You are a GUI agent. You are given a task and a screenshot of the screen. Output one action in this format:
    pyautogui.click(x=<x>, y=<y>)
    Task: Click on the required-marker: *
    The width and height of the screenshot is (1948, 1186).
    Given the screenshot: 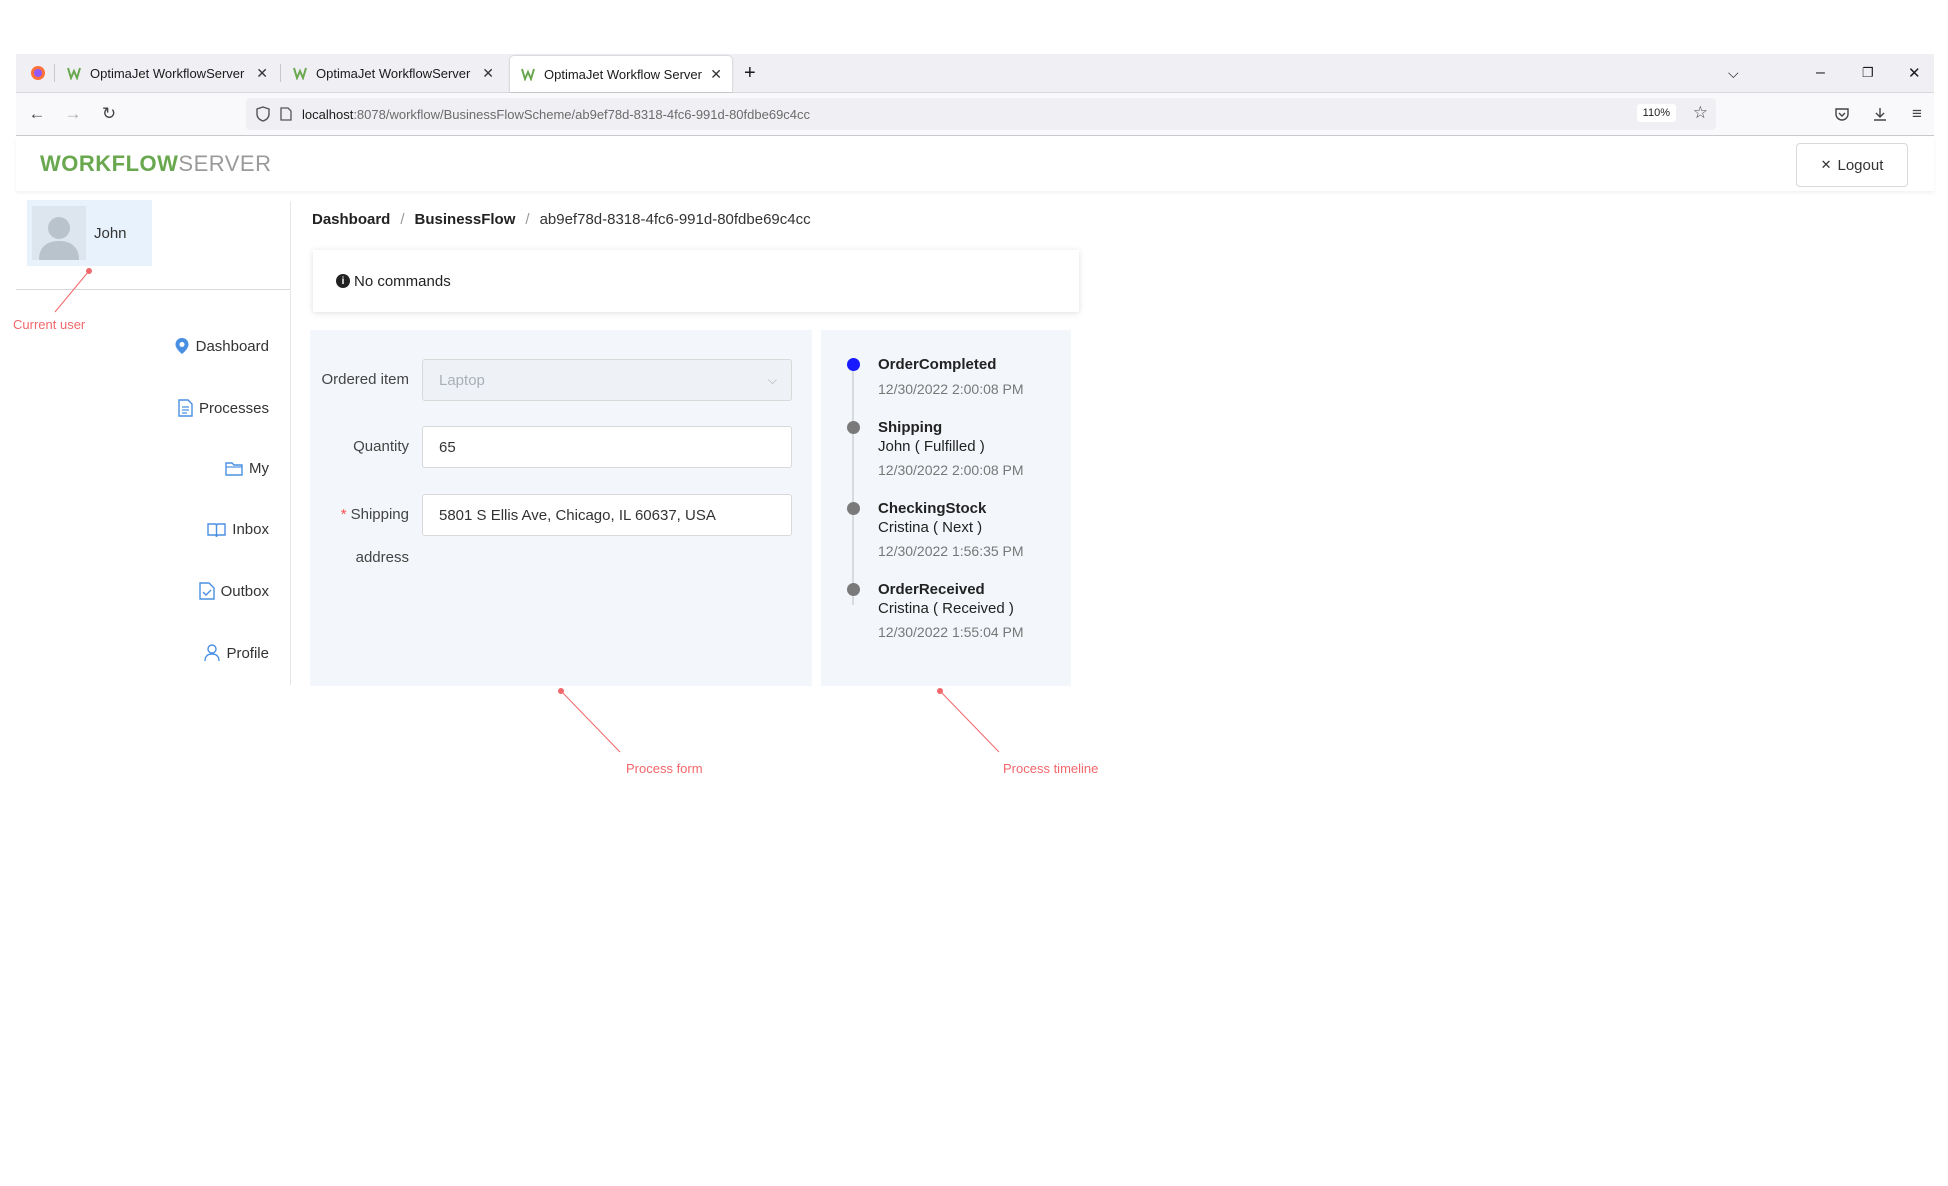 What is the action you would take?
    pyautogui.click(x=343, y=514)
    